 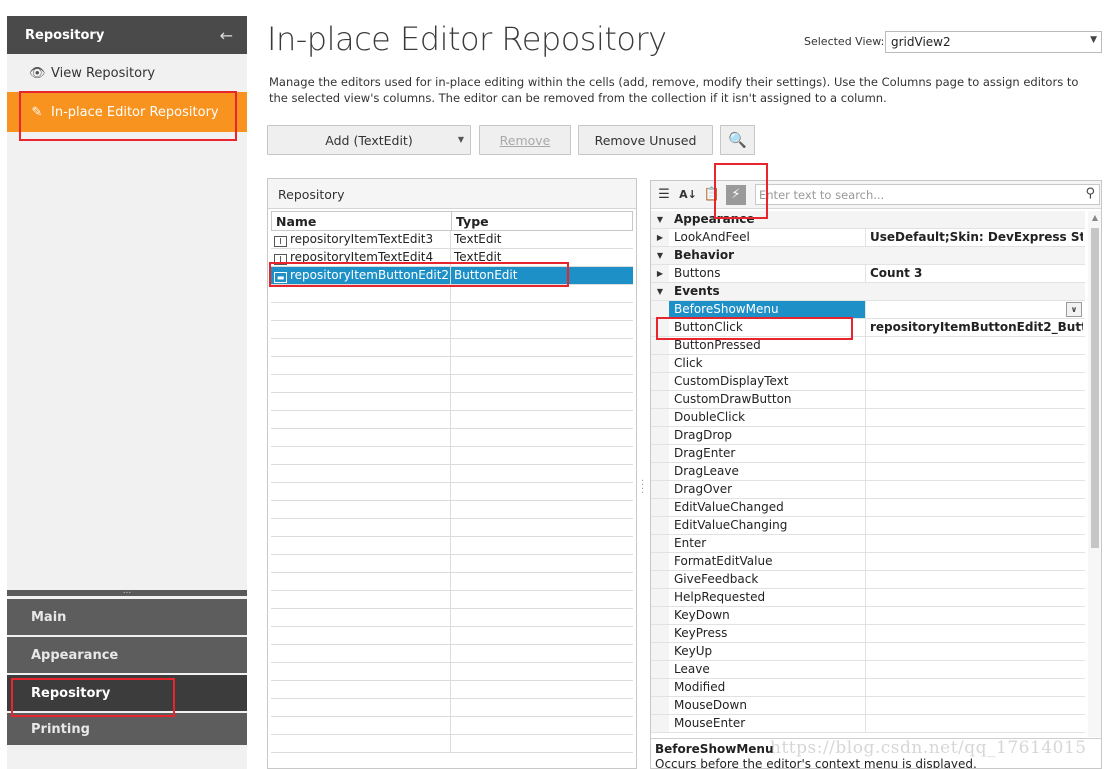 What do you see at coordinates (127, 618) in the screenshot?
I see `nav-group-main: Main` at bounding box center [127, 618].